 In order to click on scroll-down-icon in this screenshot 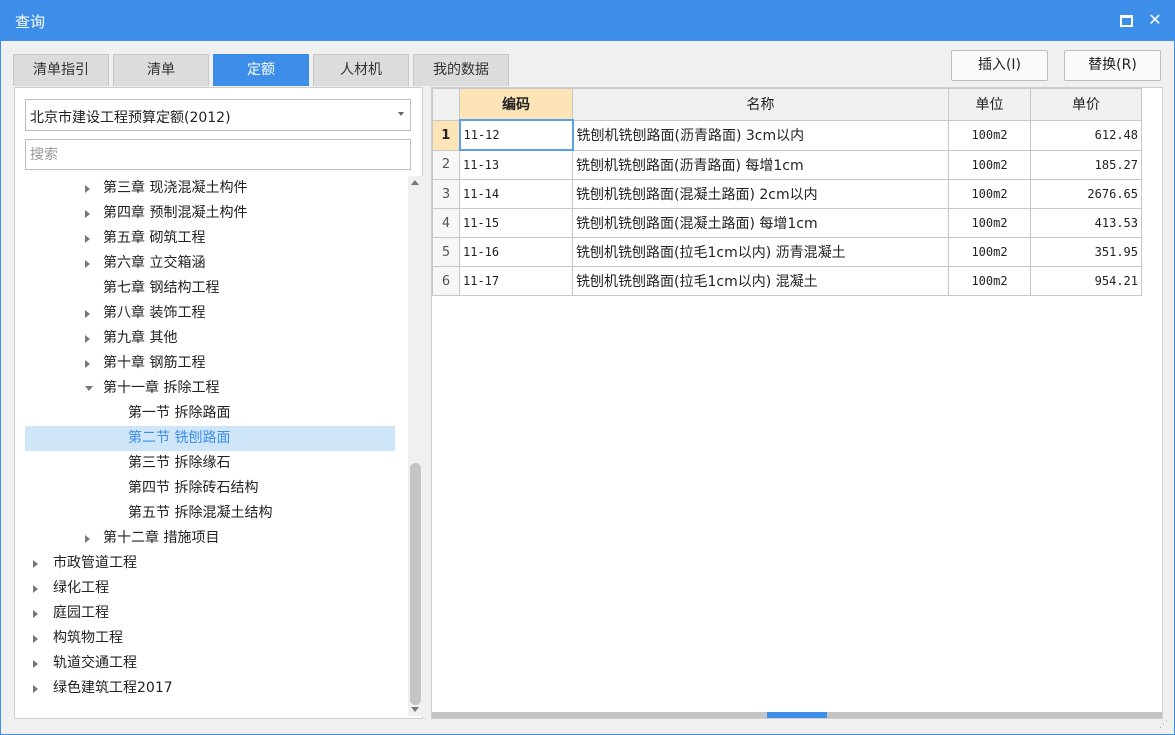, I will do `click(415, 709)`.